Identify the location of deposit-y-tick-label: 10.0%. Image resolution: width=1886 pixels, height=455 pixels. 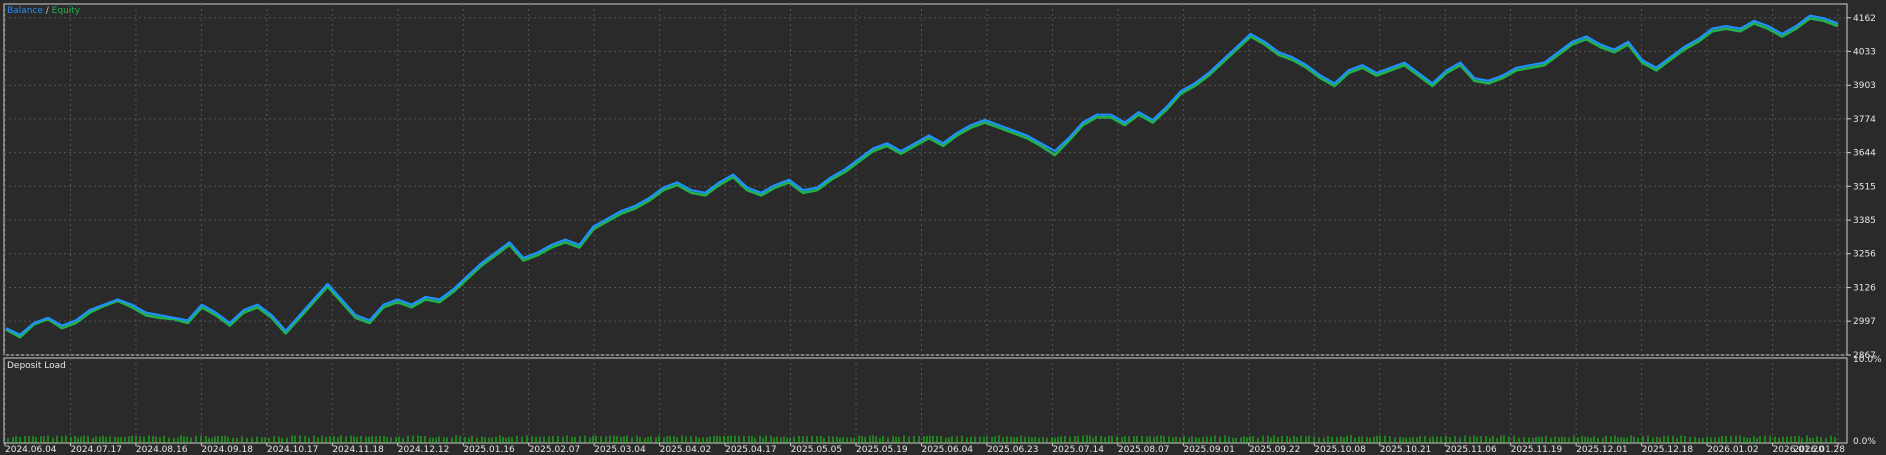
(1867, 360).